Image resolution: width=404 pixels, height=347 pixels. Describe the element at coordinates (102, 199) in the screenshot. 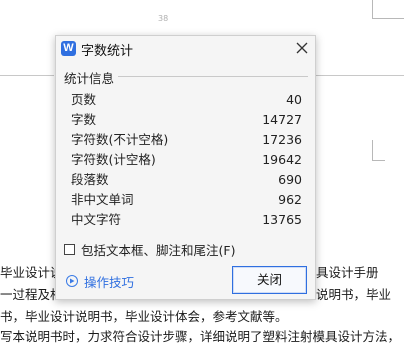

I see `stat-label: 非中文单词` at that location.